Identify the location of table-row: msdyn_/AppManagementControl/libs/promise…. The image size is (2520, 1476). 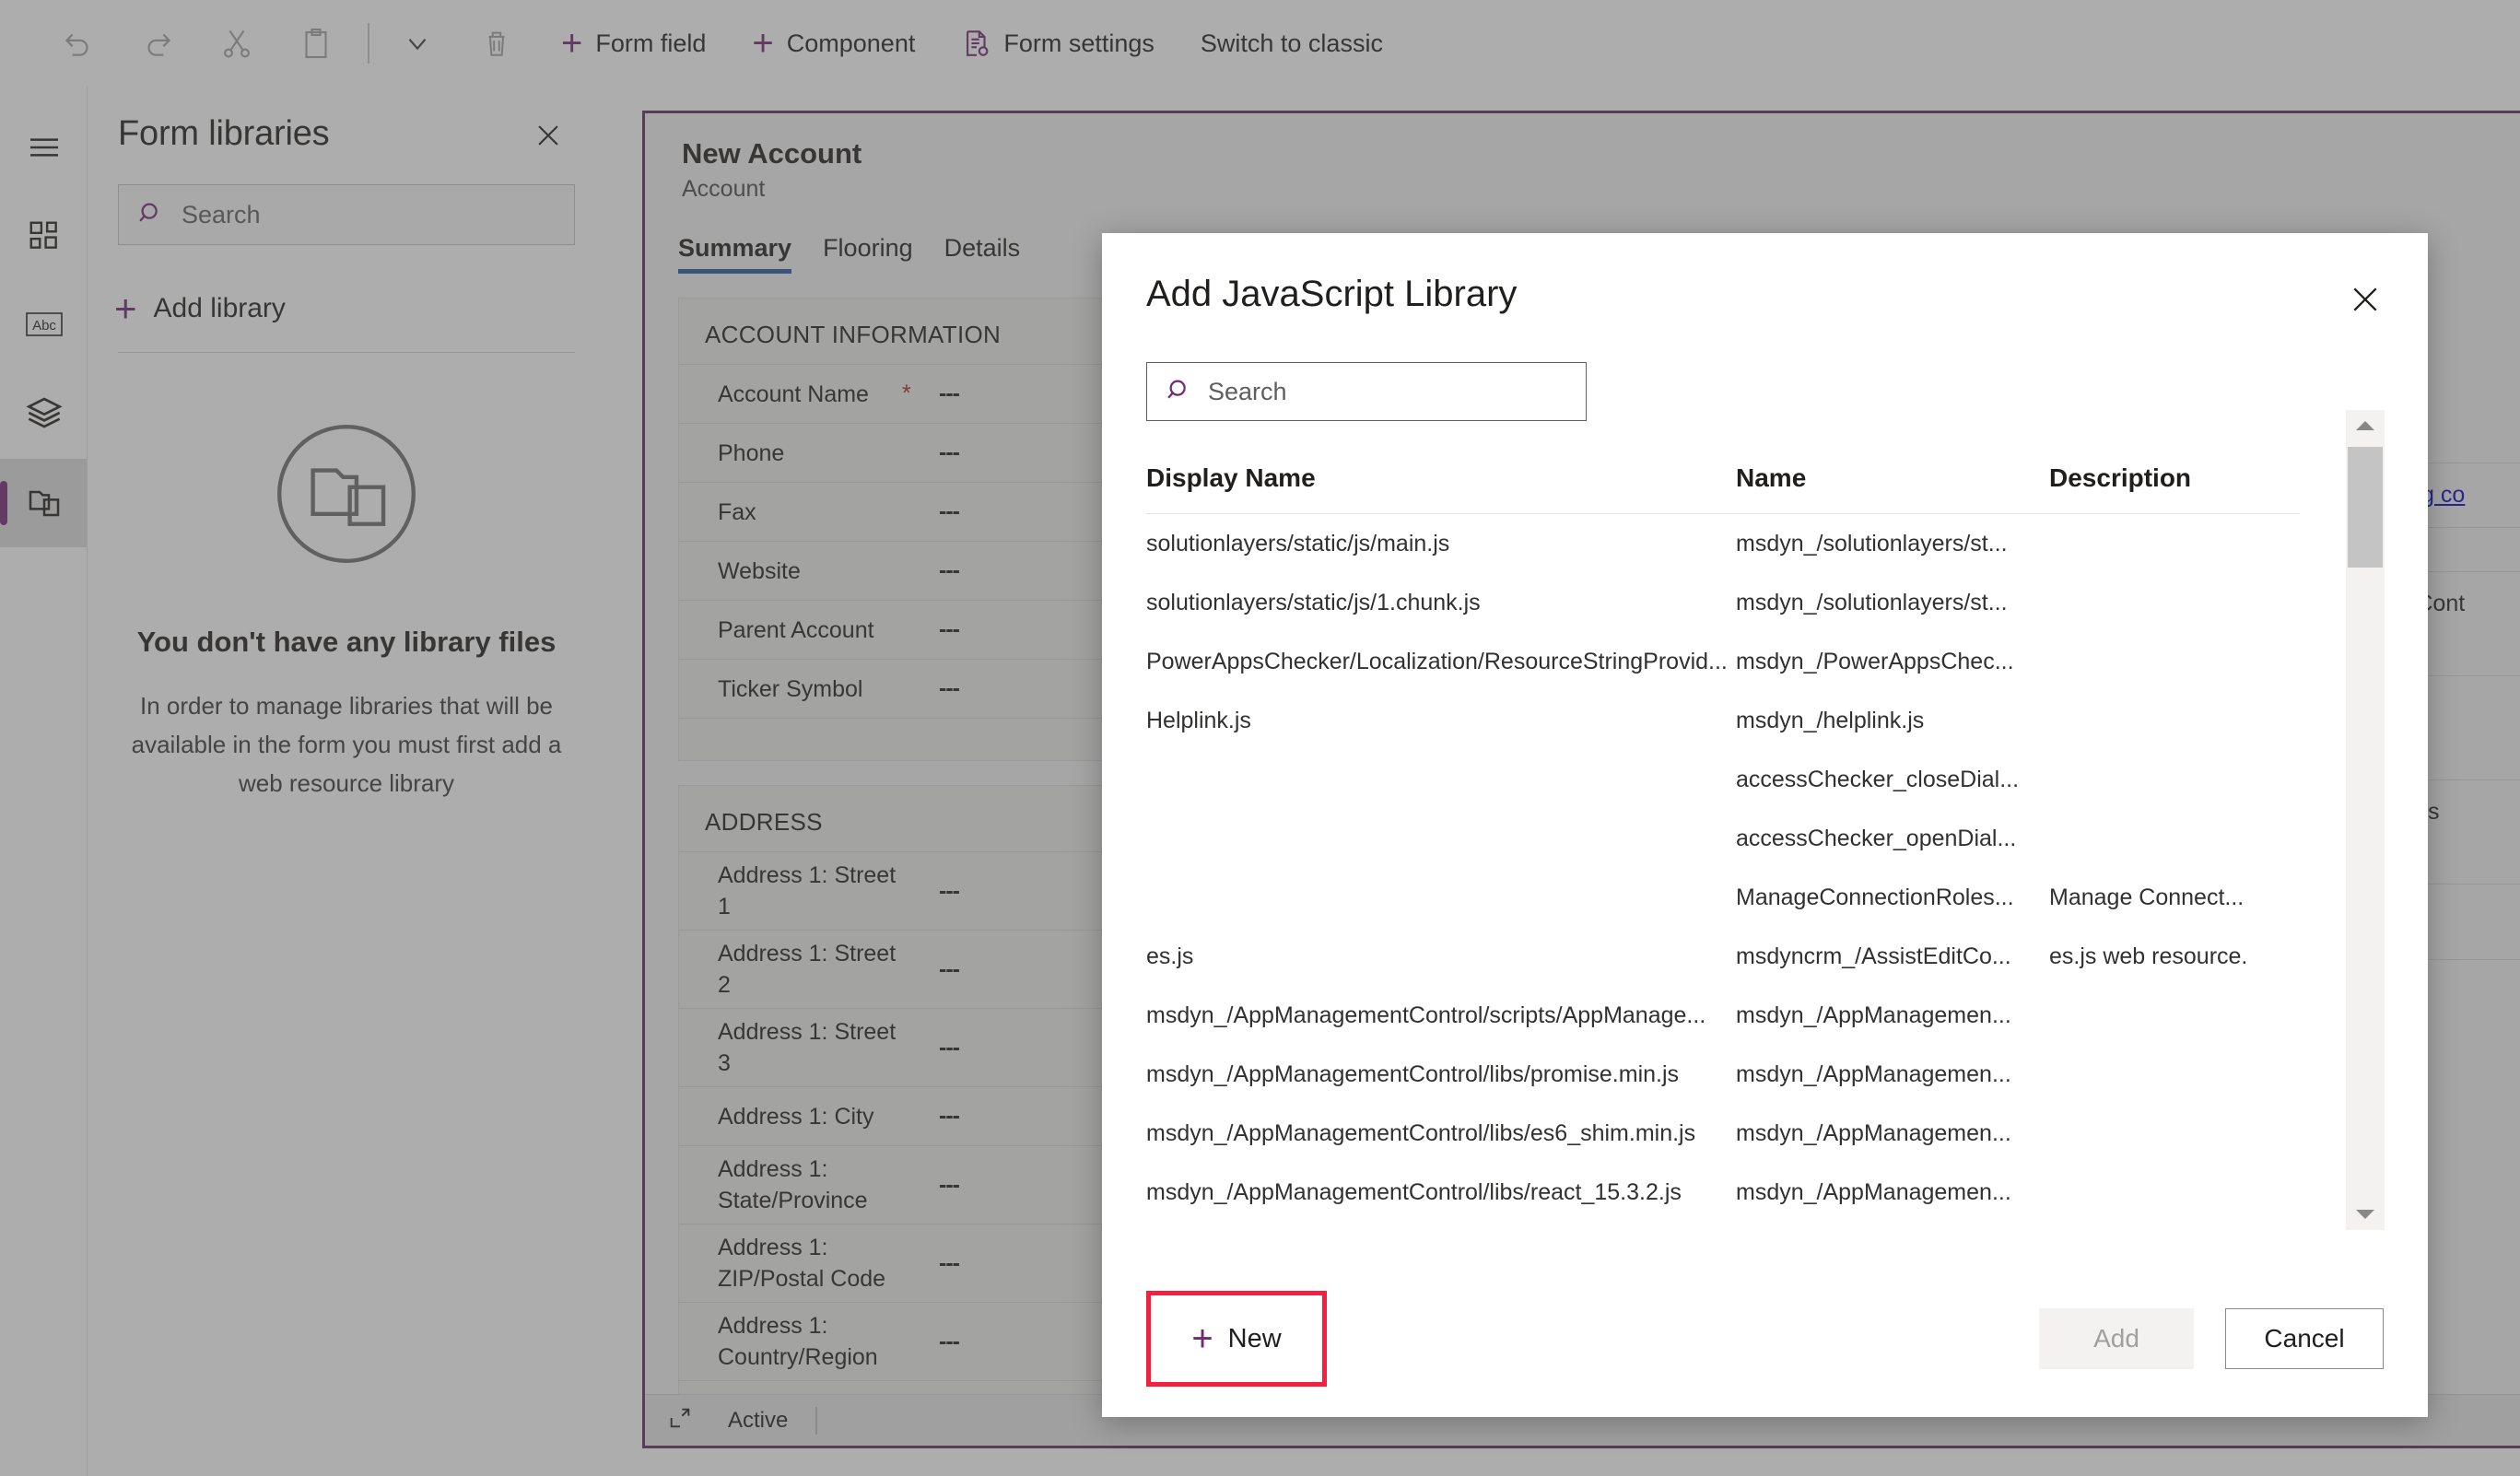
(1745, 1074).